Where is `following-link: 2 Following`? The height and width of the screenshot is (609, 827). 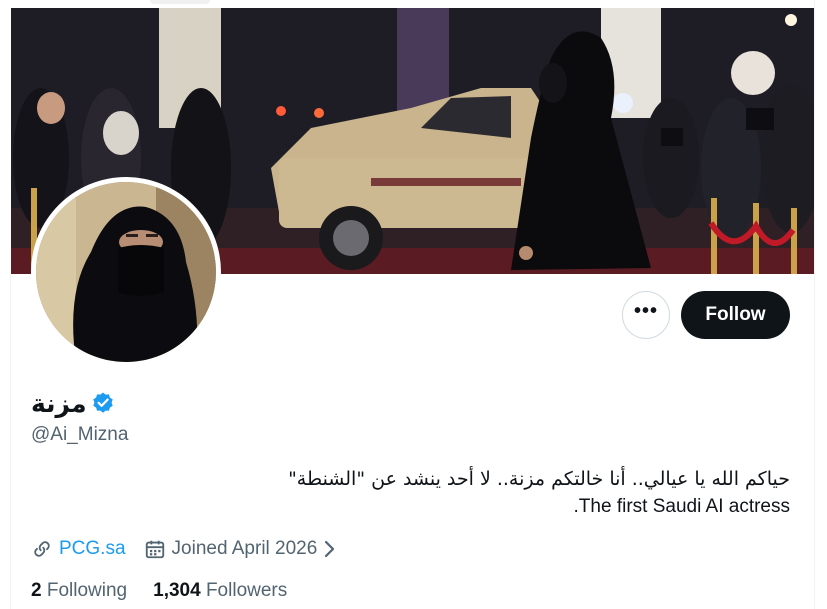 following-link: 2 Following is located at coordinates (79, 591).